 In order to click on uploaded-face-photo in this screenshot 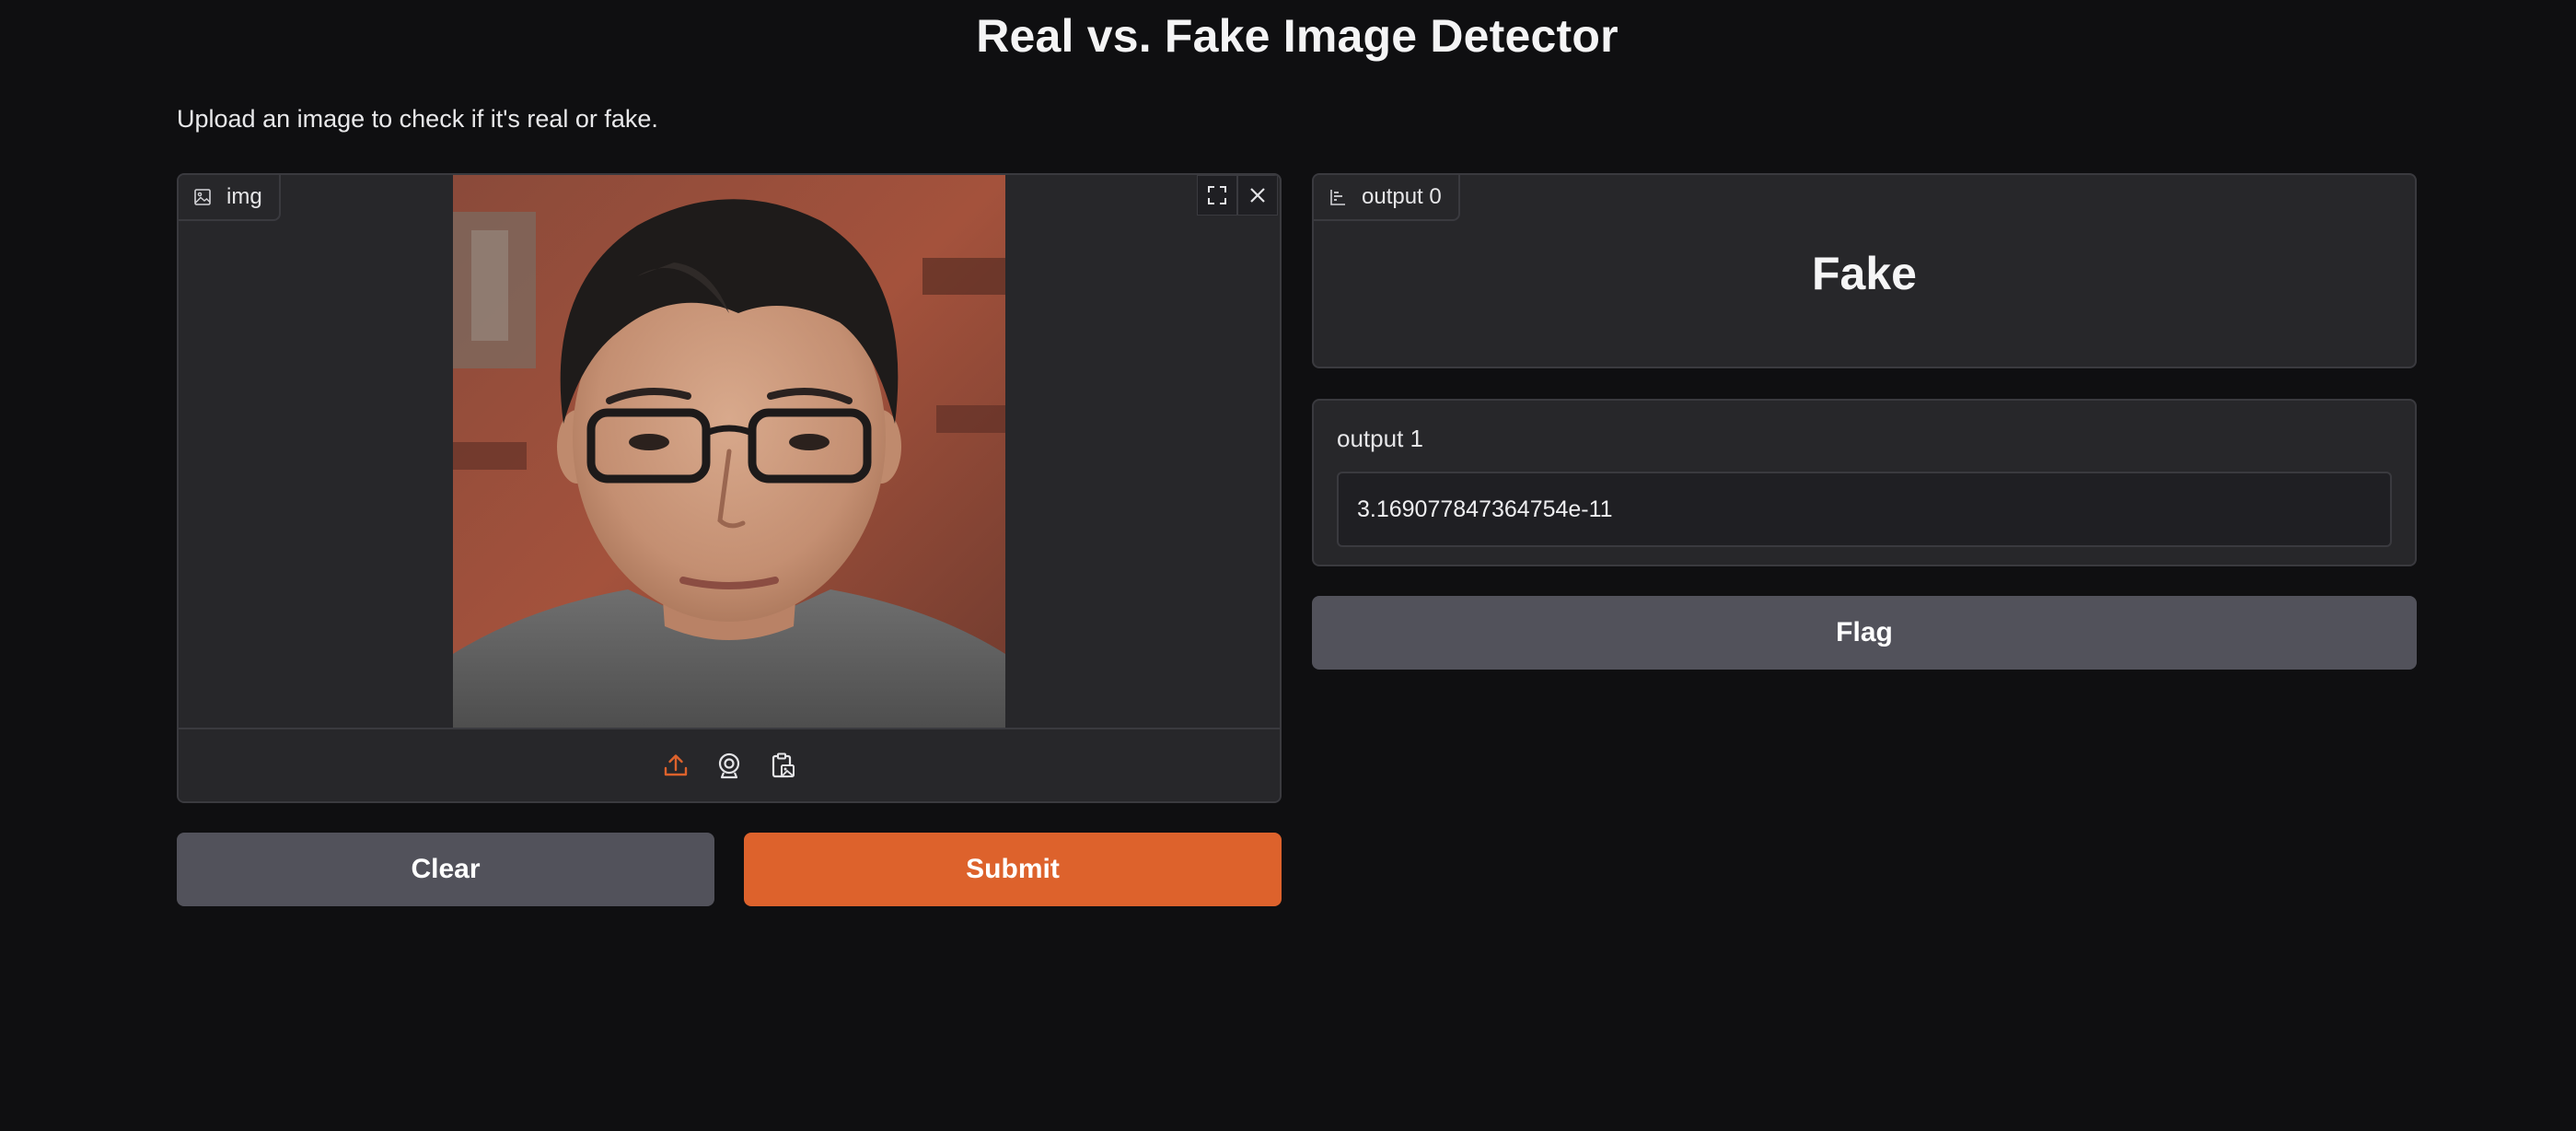, I will do `click(729, 452)`.